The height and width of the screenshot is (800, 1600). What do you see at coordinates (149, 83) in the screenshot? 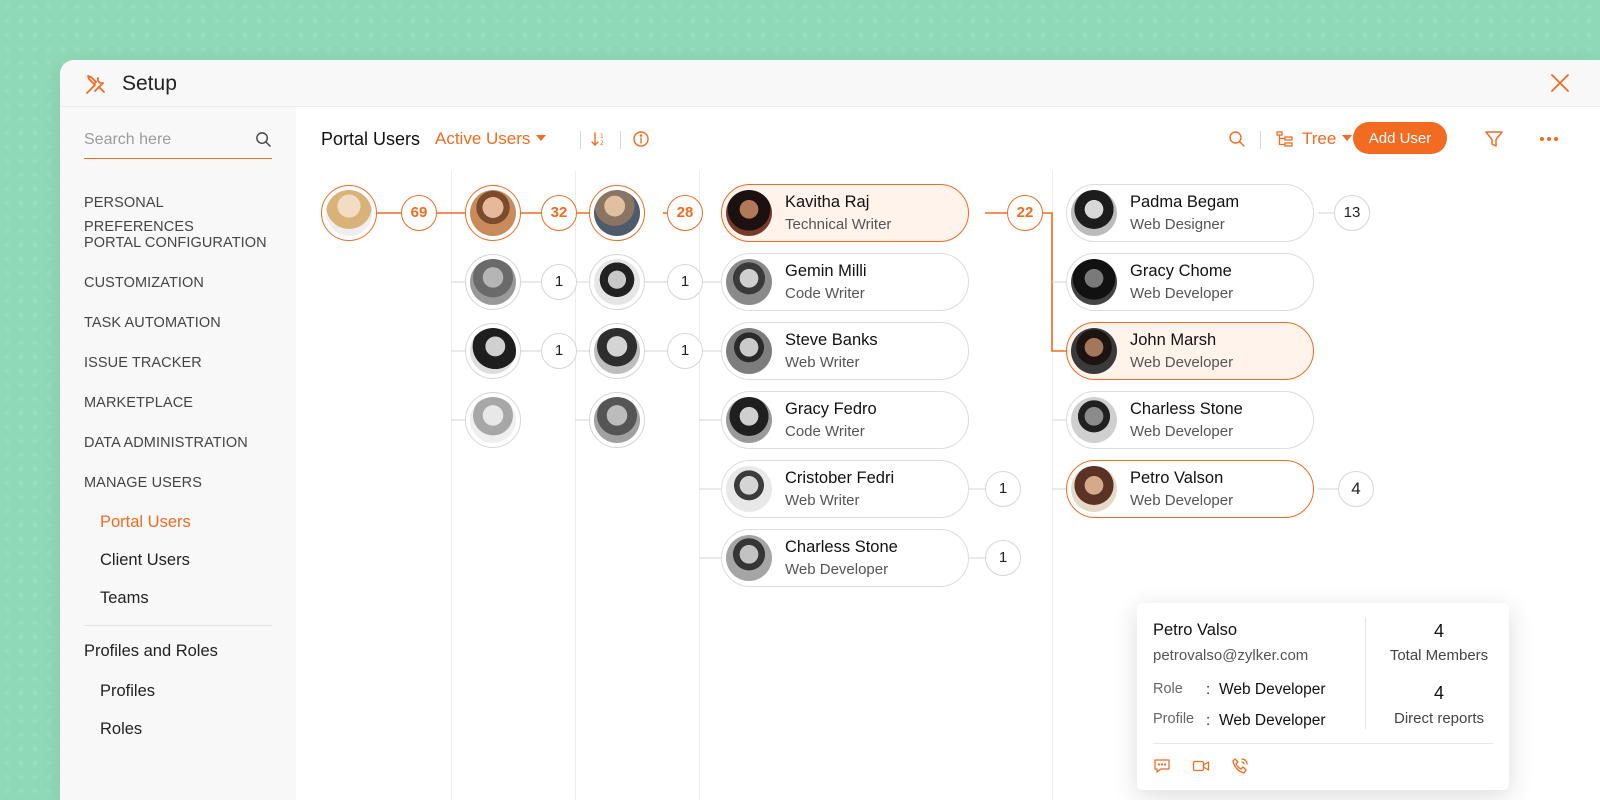
I see `window-title: Setup` at bounding box center [149, 83].